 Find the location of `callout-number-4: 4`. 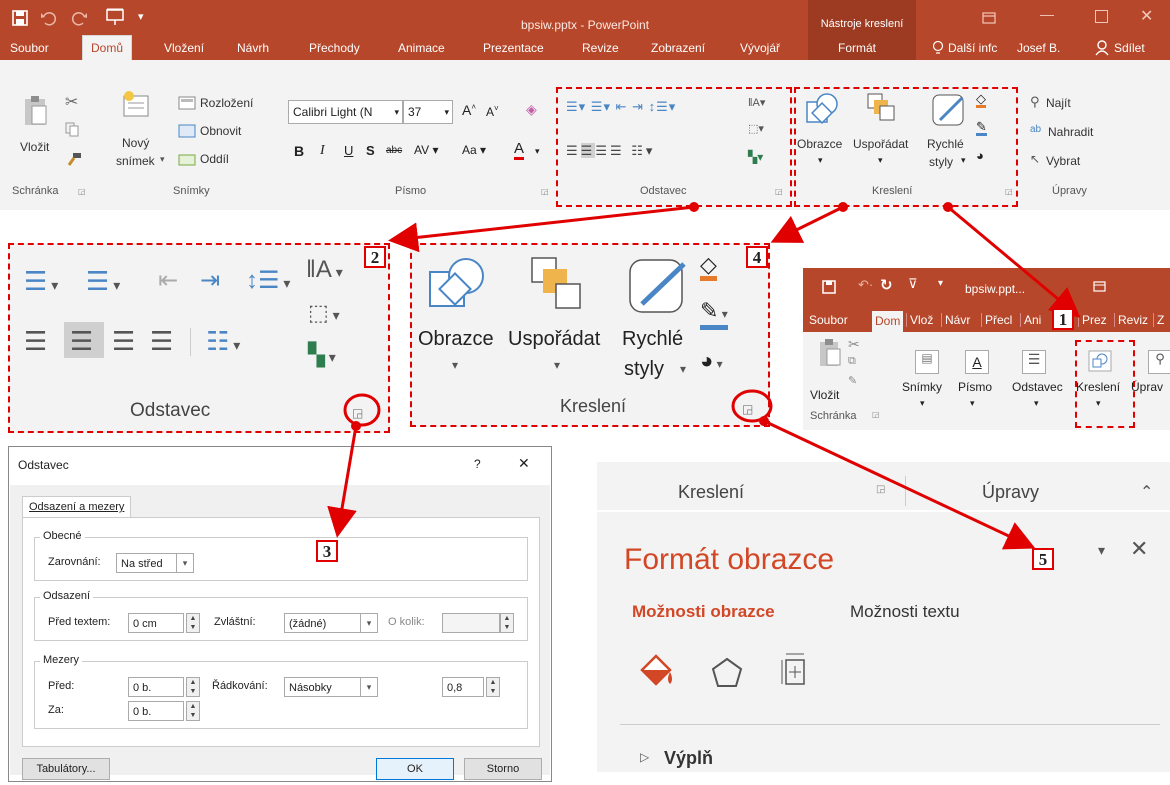

callout-number-4: 4 is located at coordinates (757, 257).